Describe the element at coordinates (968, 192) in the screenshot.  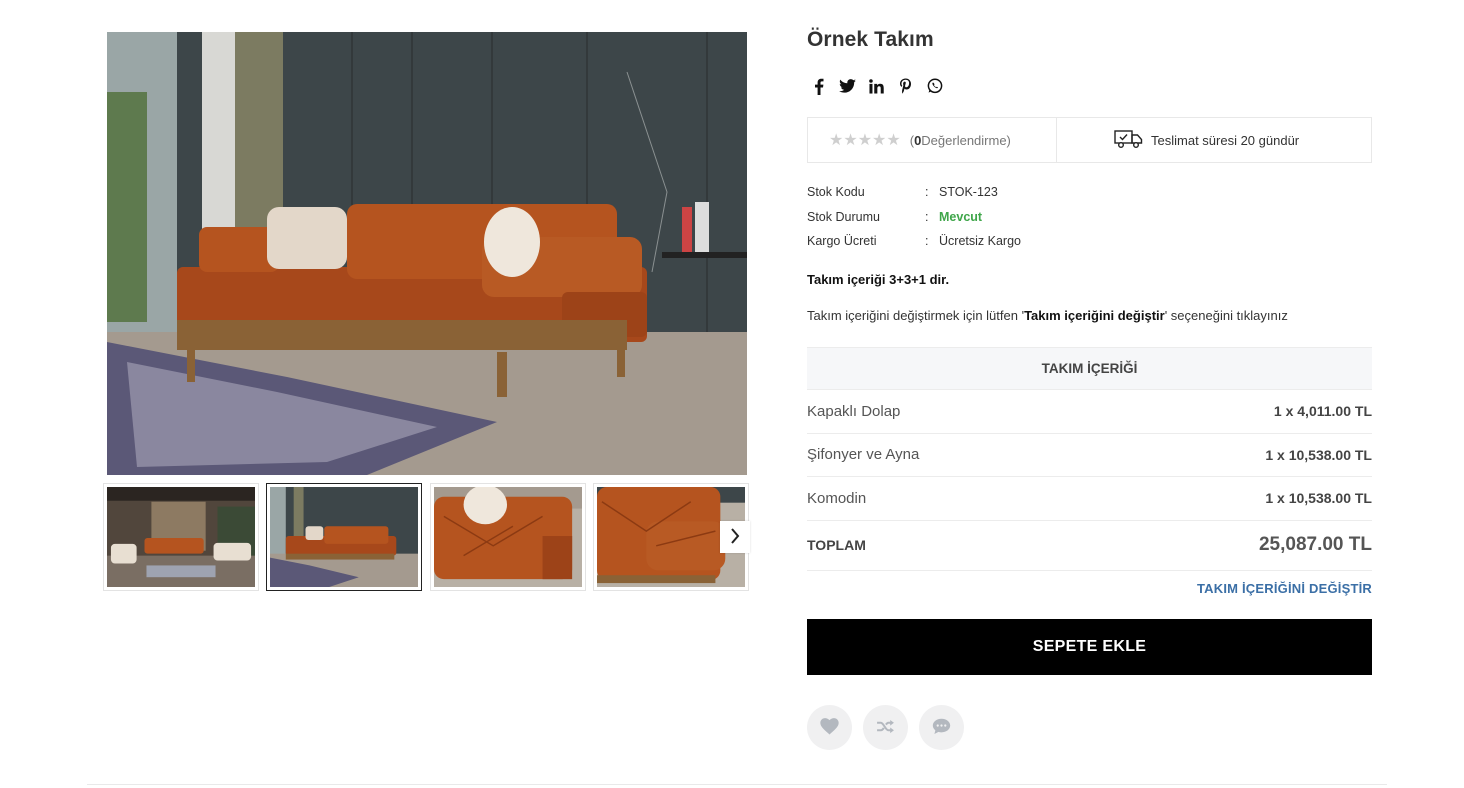
I see `spec-value: STOK-123` at that location.